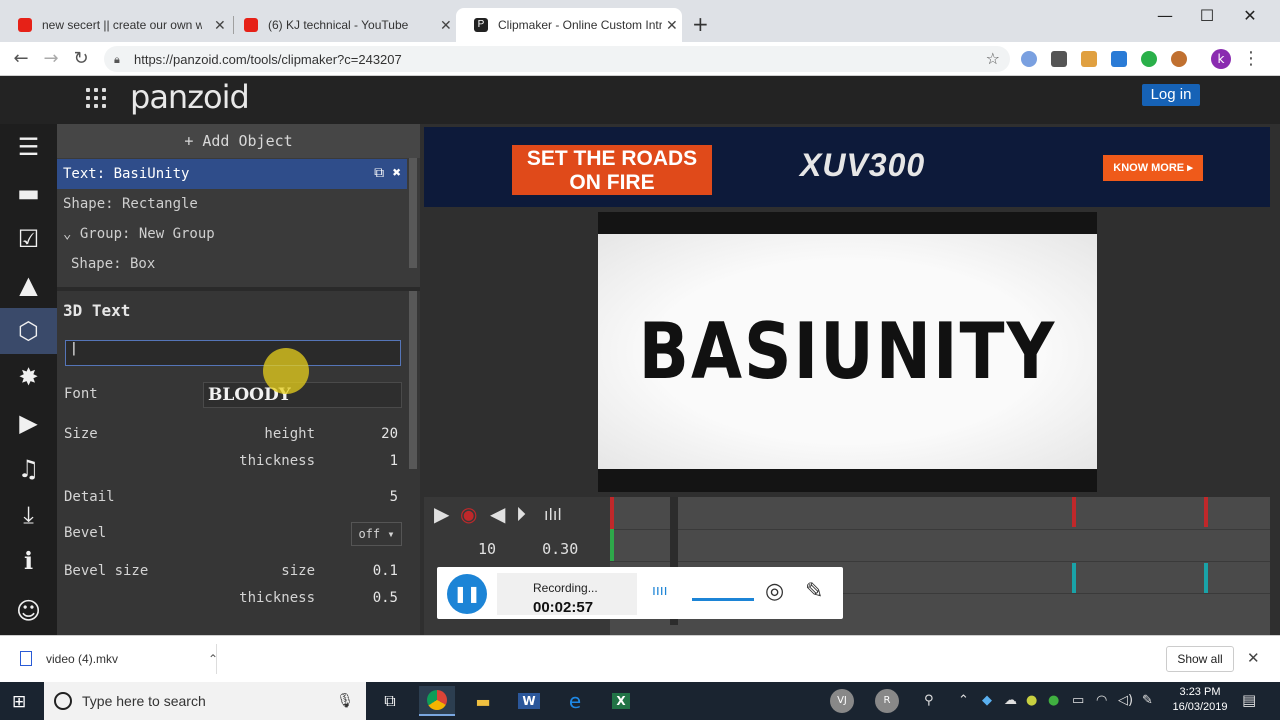 This screenshot has width=1280, height=720. Describe the element at coordinates (232, 264) in the screenshot. I see `object-item-box: Shape: Box` at that location.